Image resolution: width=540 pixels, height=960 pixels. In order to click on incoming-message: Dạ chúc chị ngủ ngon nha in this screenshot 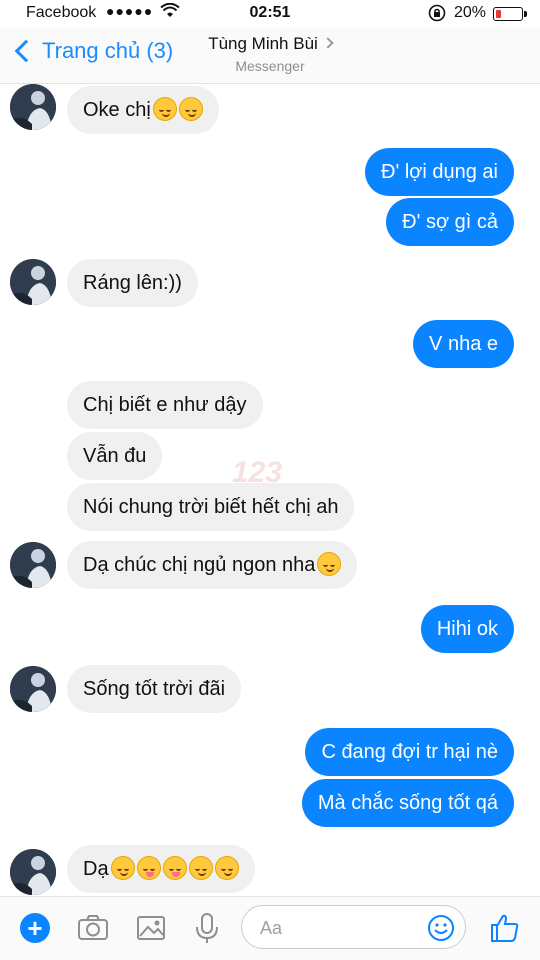, I will do `click(212, 565)`.